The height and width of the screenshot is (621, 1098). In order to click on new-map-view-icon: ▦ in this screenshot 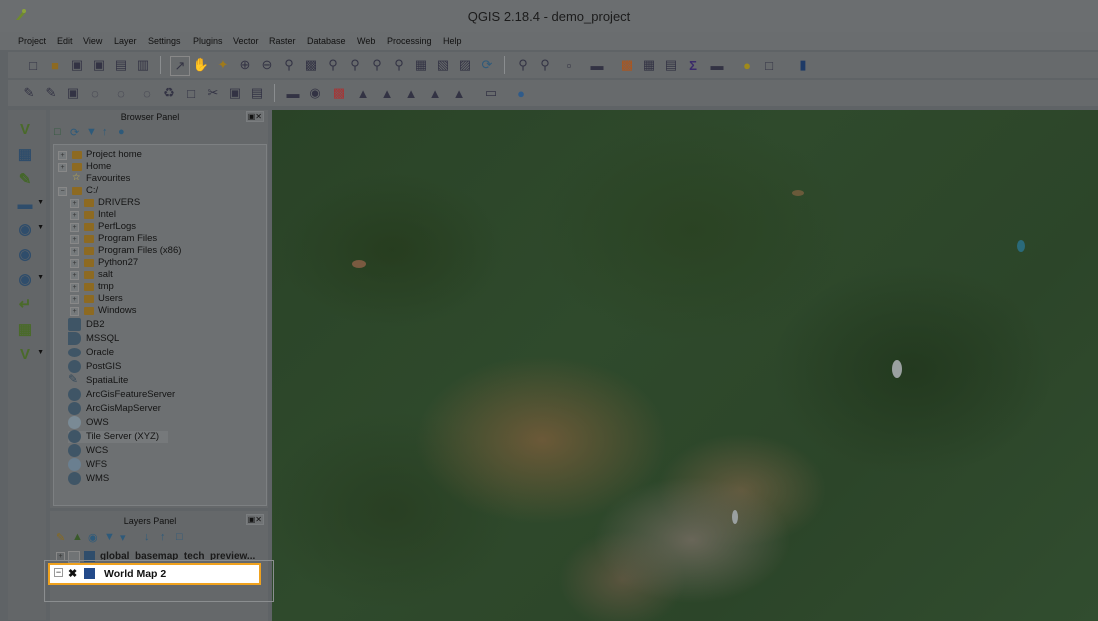, I will do `click(421, 65)`.